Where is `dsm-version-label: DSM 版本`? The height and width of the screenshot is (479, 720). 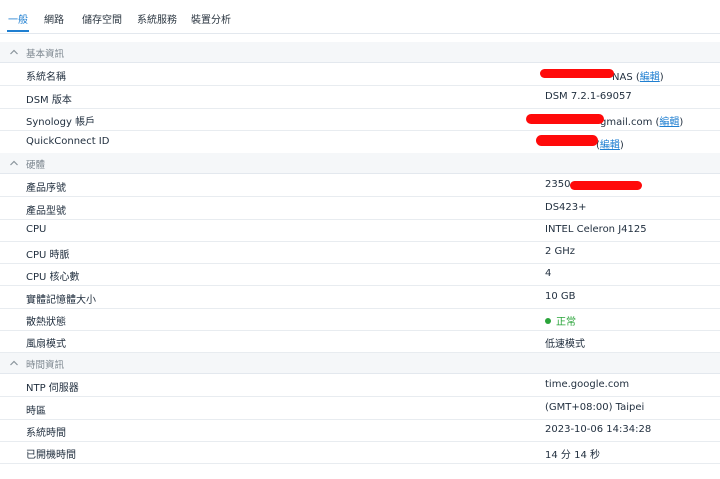 dsm-version-label: DSM 版本 is located at coordinates (49, 100).